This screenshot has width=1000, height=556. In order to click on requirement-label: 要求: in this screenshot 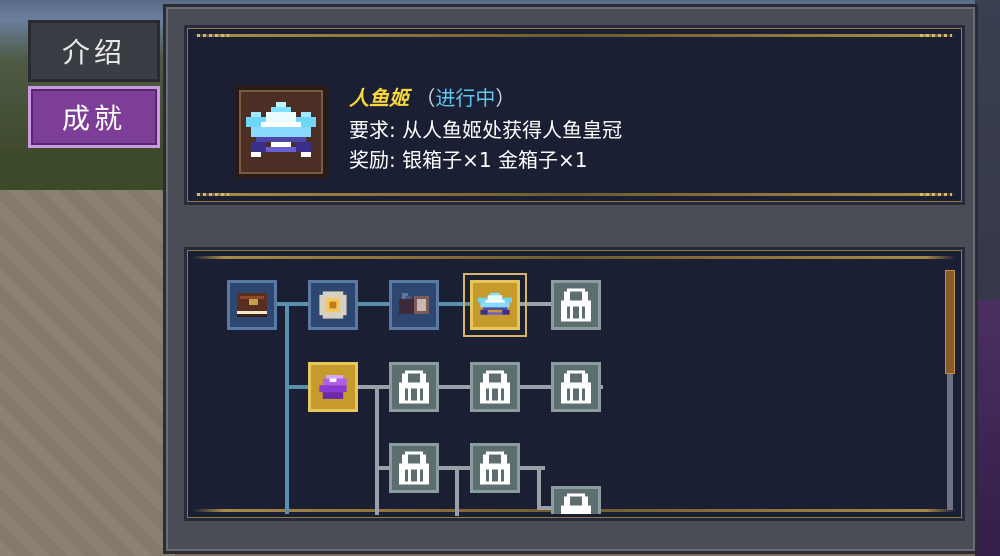, I will do `click(372, 130)`.